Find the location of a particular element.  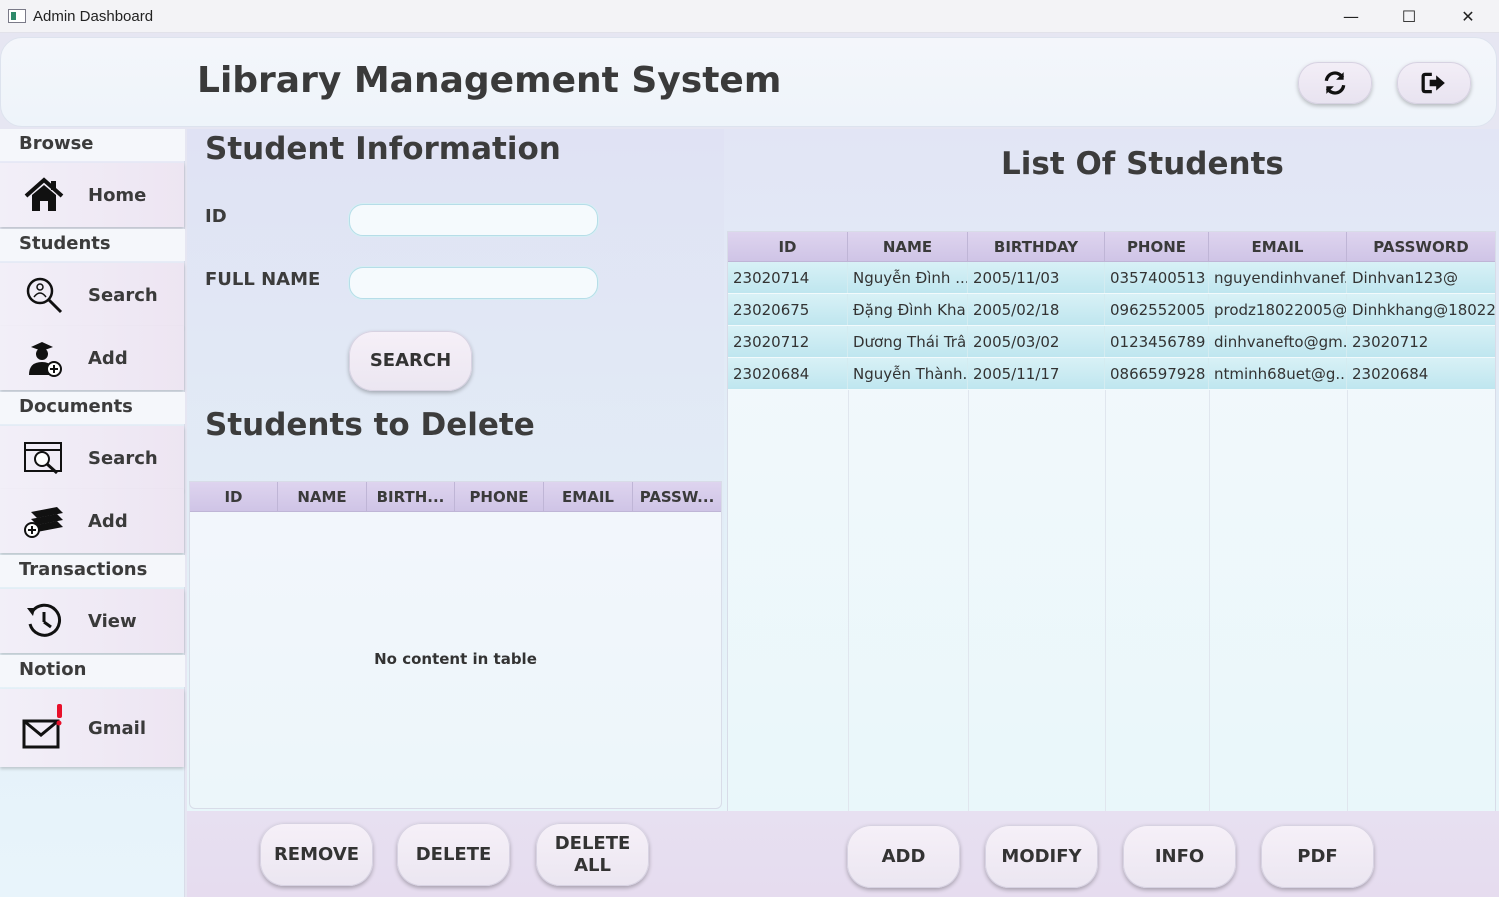

sidebar-item-student-add: Add is located at coordinates (92, 358).